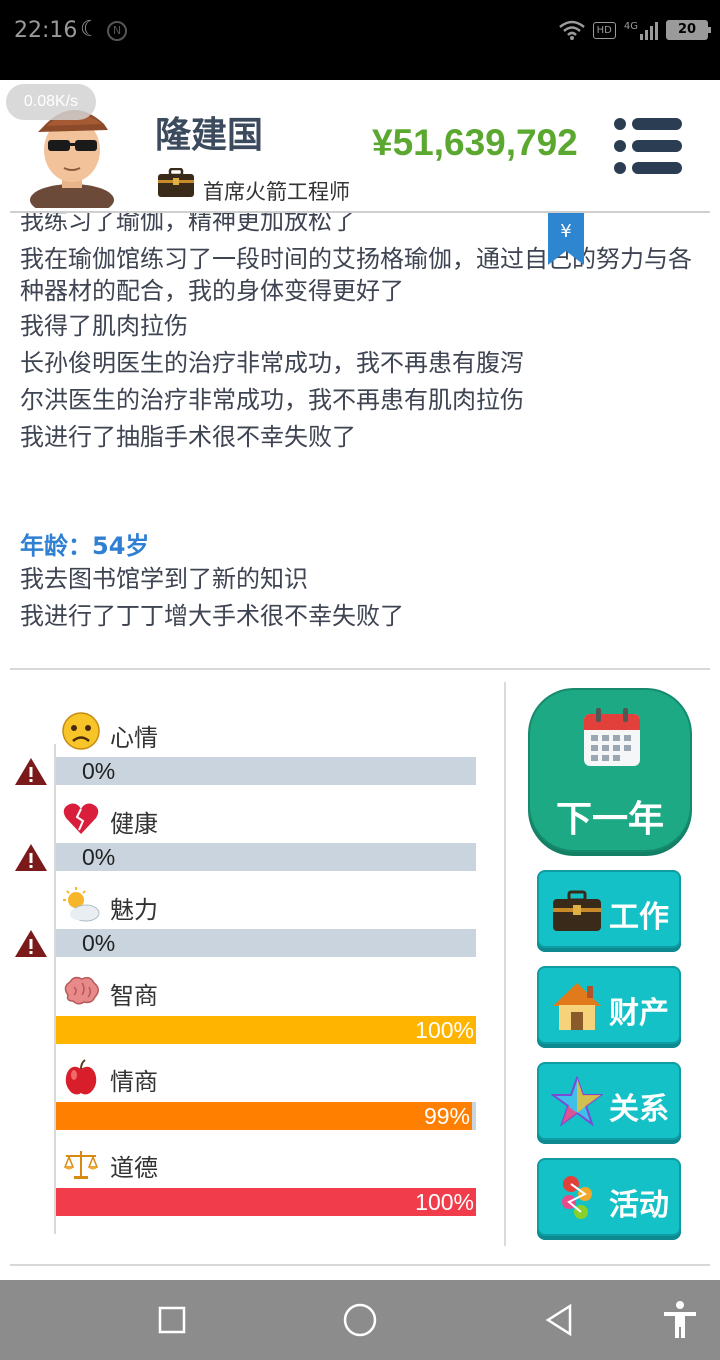 This screenshot has width=720, height=1360. What do you see at coordinates (444, 1030) in the screenshot?
I see `stat-value-iq: 100%` at bounding box center [444, 1030].